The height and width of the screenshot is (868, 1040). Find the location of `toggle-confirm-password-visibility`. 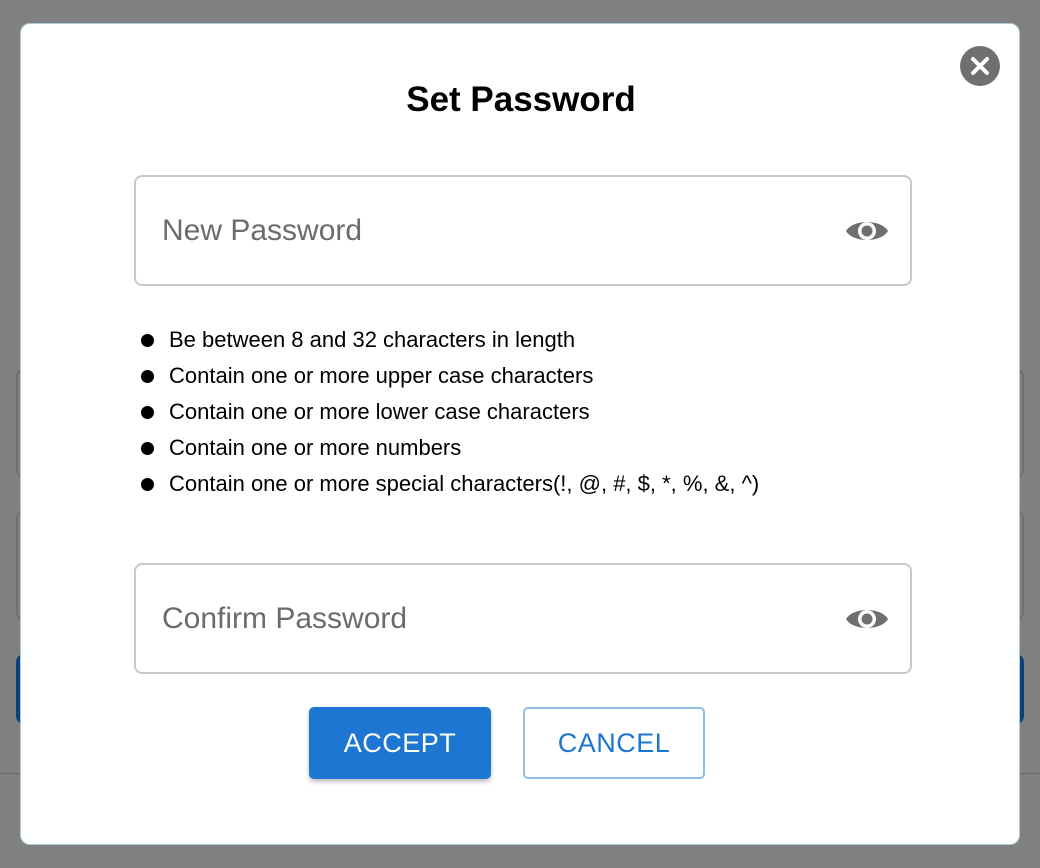

toggle-confirm-password-visibility is located at coordinates (867, 619).